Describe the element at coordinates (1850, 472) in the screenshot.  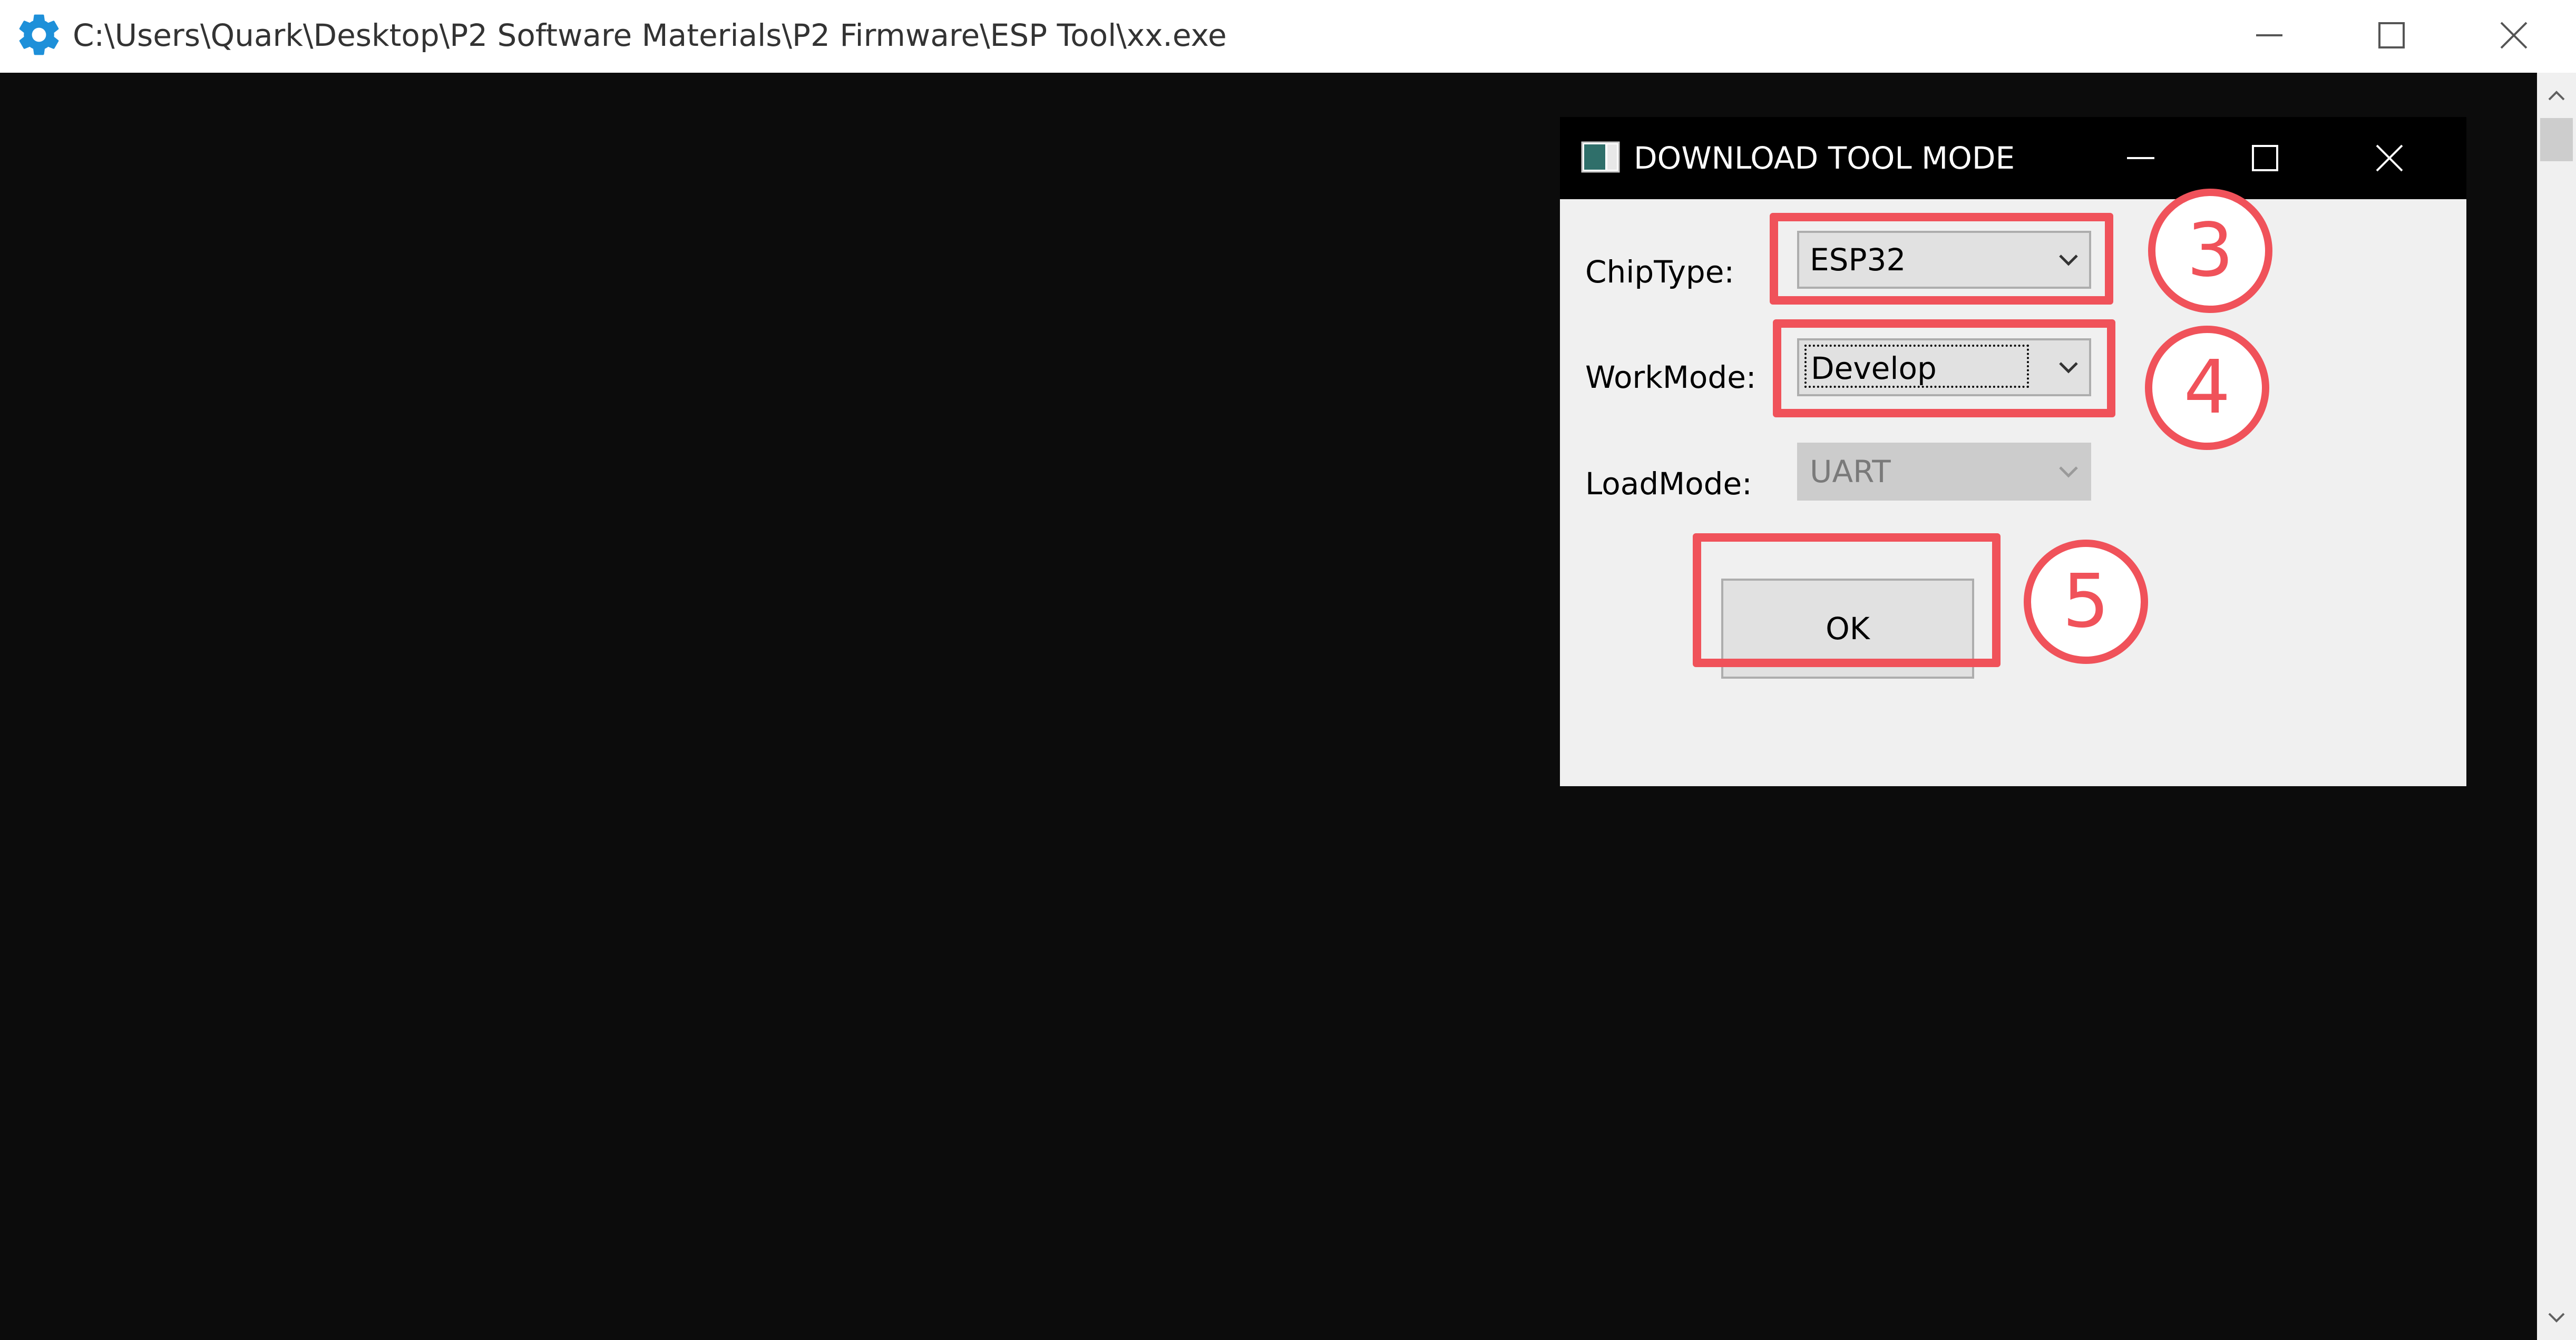
I see `loadmode-value: UART` at that location.